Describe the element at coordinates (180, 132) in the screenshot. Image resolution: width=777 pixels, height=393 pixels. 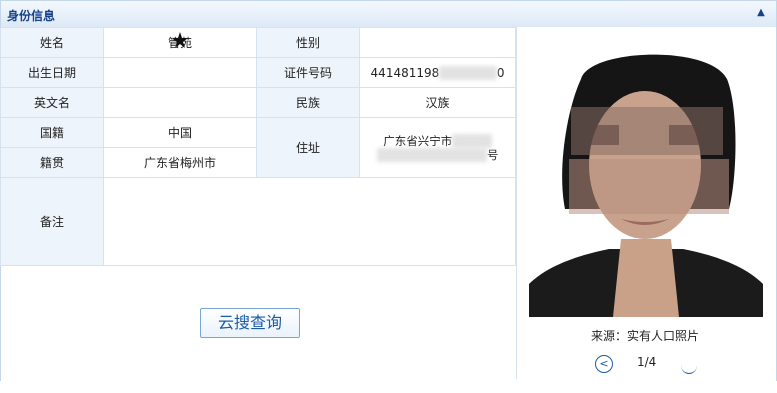
I see `nationality-value: 中国` at that location.